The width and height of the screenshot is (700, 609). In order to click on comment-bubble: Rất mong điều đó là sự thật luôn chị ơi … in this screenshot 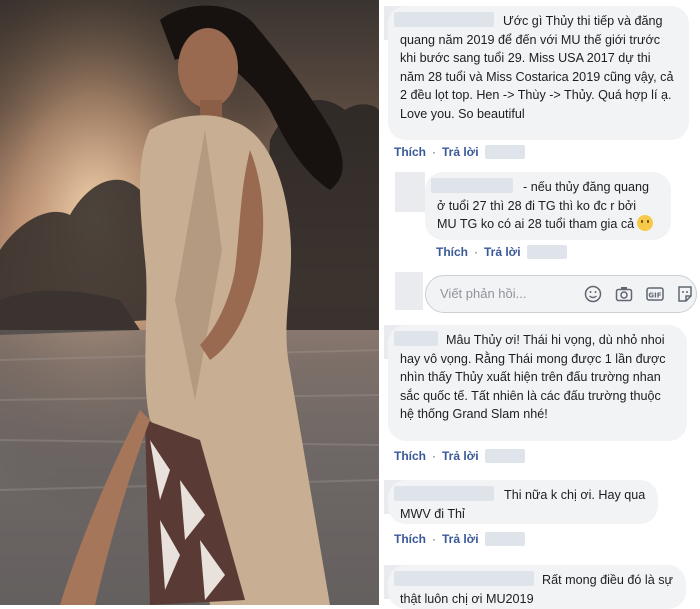, I will do `click(537, 587)`.